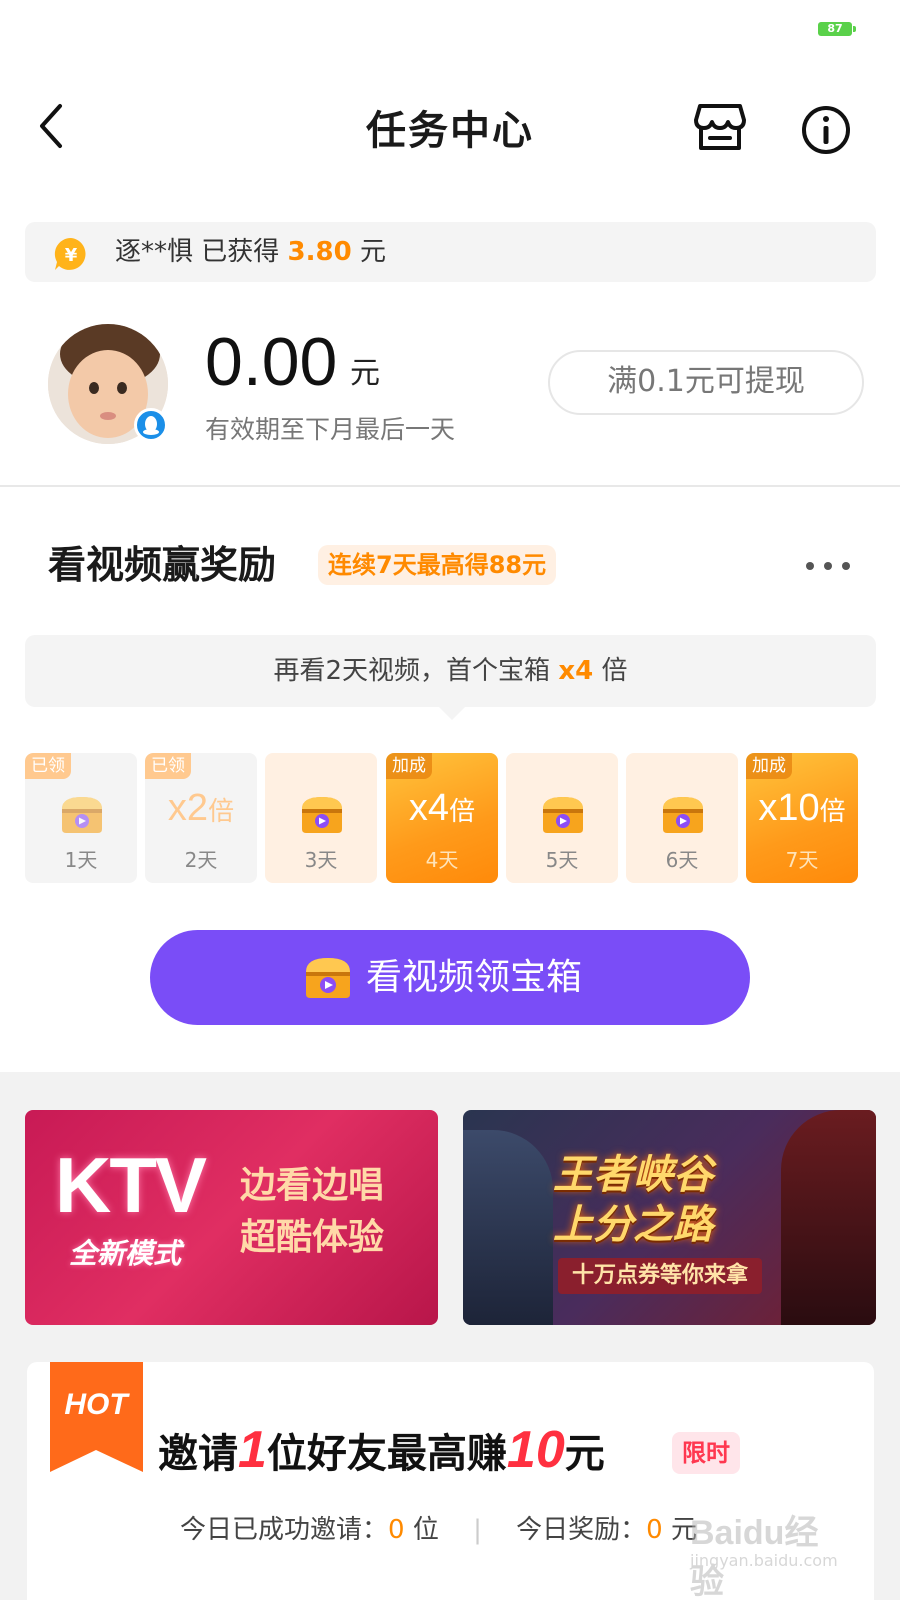  Describe the element at coordinates (312, 1212) in the screenshot. I see `ktv-slogan: 边看边唱 超酷体验` at that location.